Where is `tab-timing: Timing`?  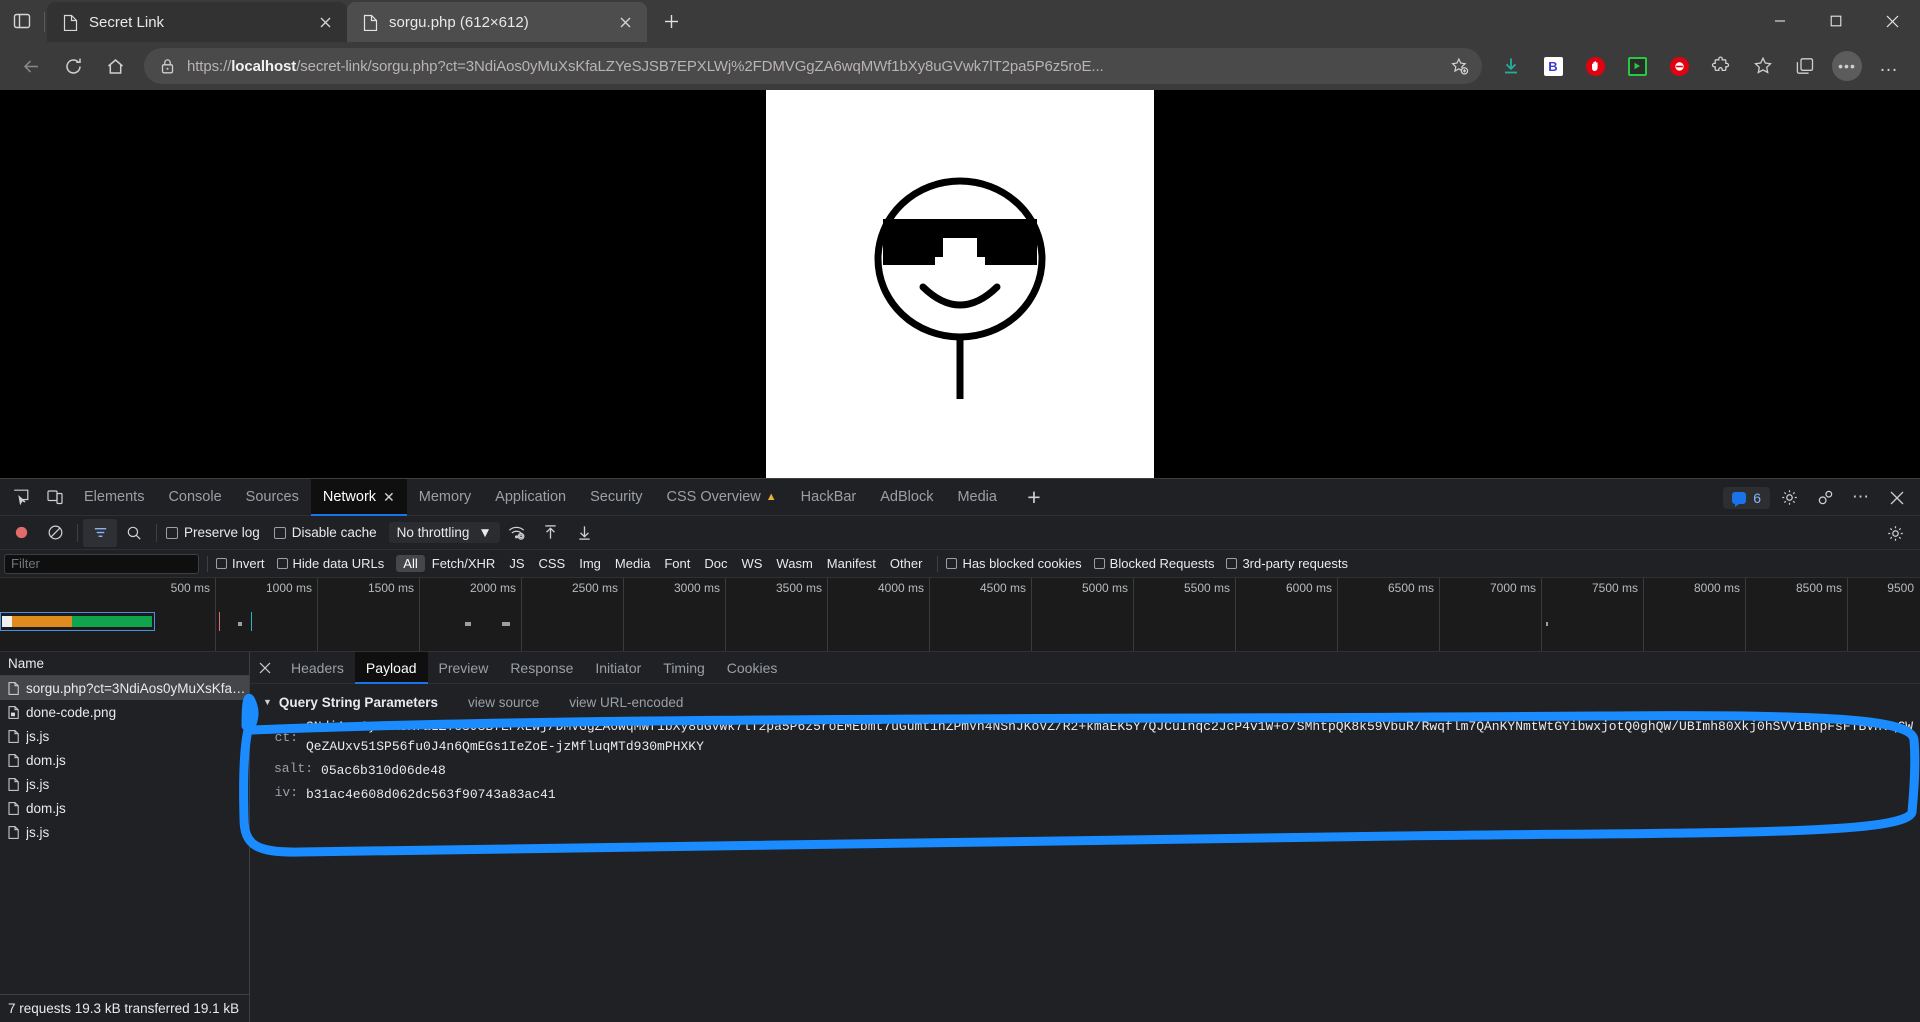
tab-timing: Timing is located at coordinates (684, 668).